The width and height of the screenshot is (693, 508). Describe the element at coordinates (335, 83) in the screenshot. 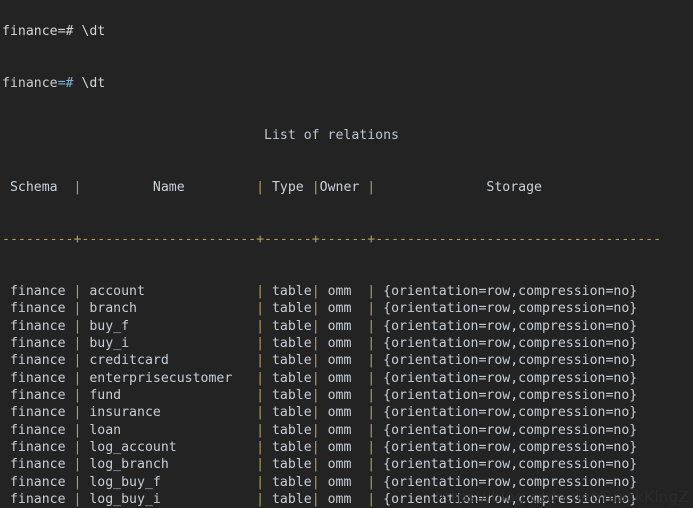

I see `prompt-line: finance=# \dt` at that location.